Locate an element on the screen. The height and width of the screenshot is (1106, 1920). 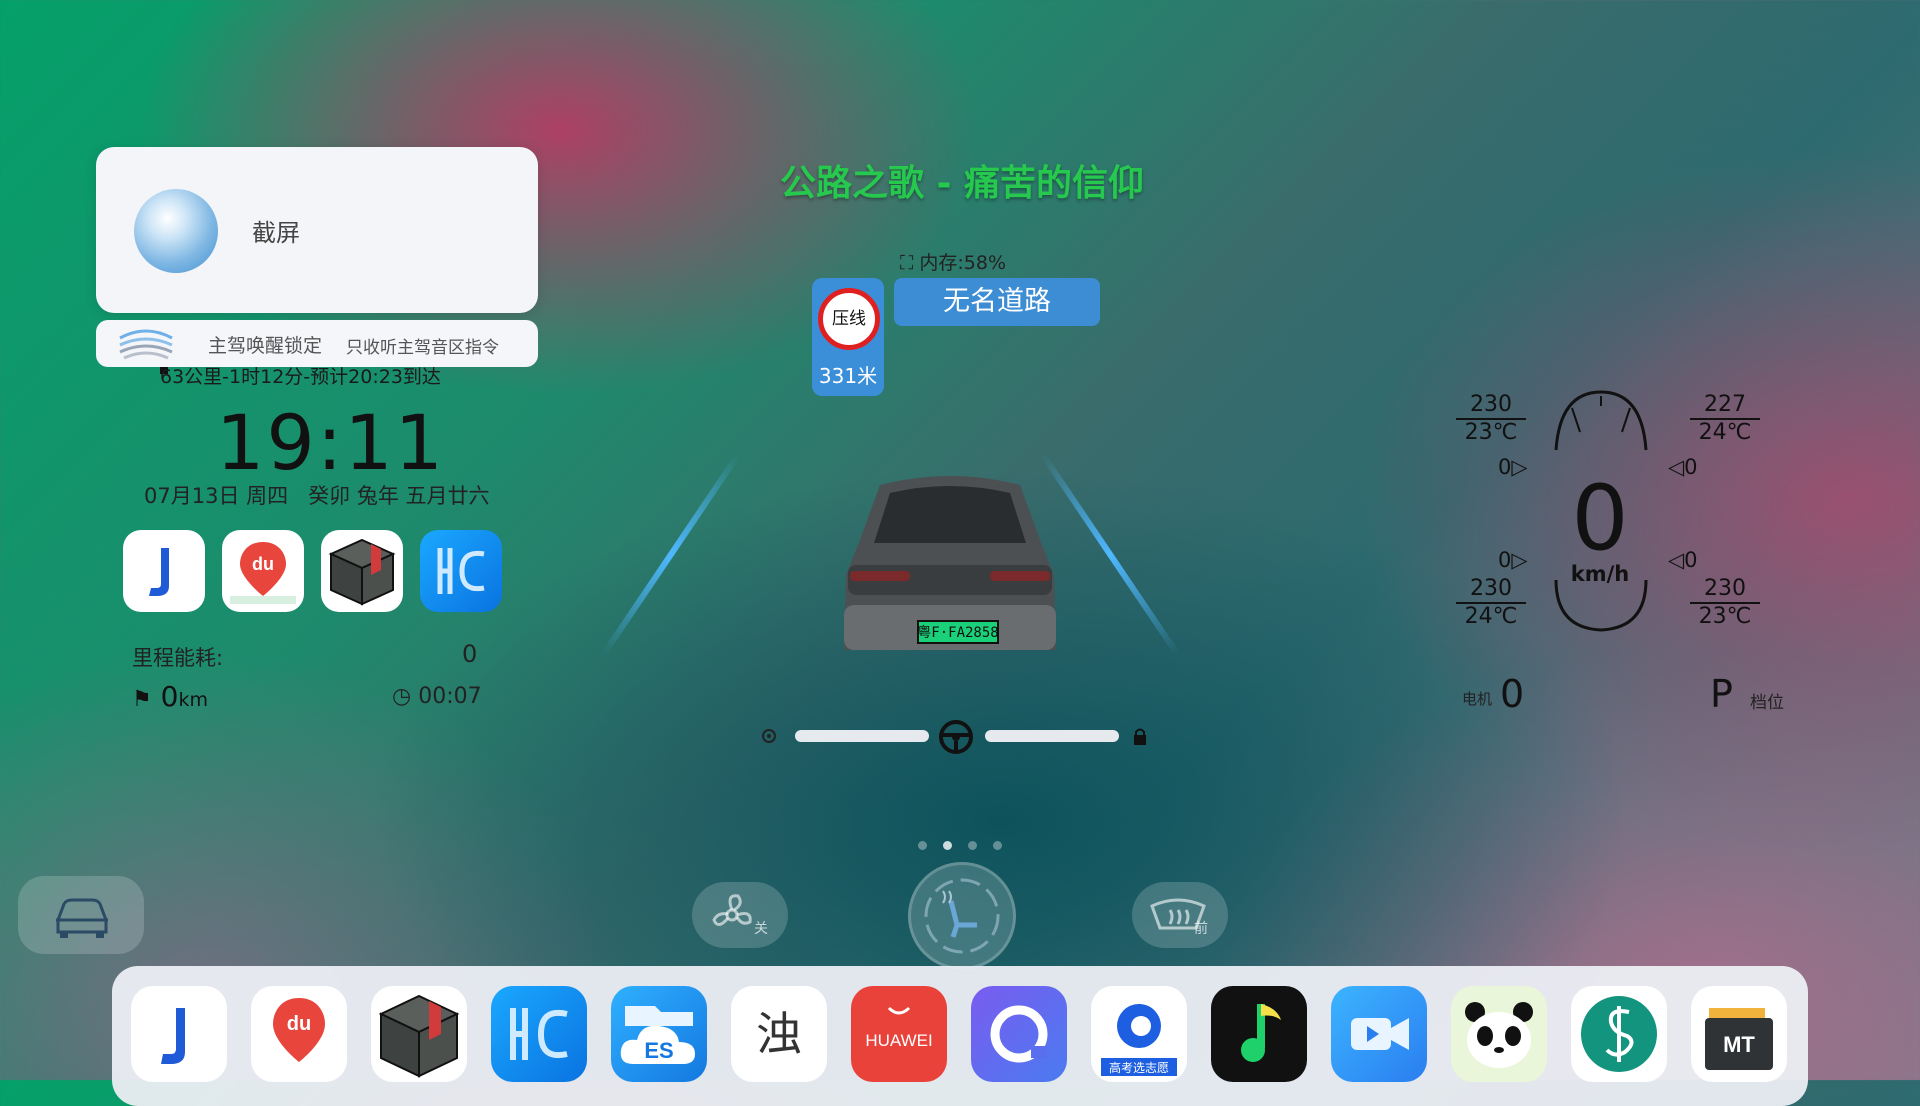
zhuo-icon: 浊 is located at coordinates (779, 1034).